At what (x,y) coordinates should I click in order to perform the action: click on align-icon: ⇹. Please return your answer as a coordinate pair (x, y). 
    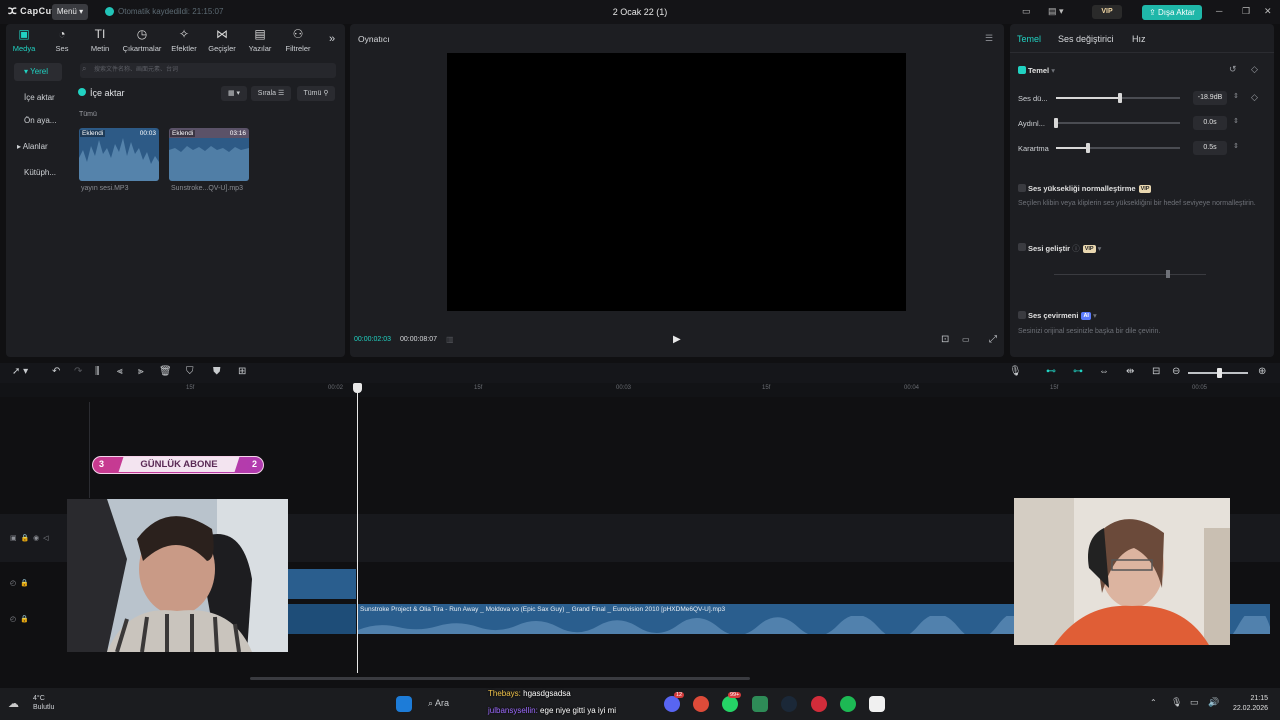
    Looking at the image, I should click on (1130, 371).